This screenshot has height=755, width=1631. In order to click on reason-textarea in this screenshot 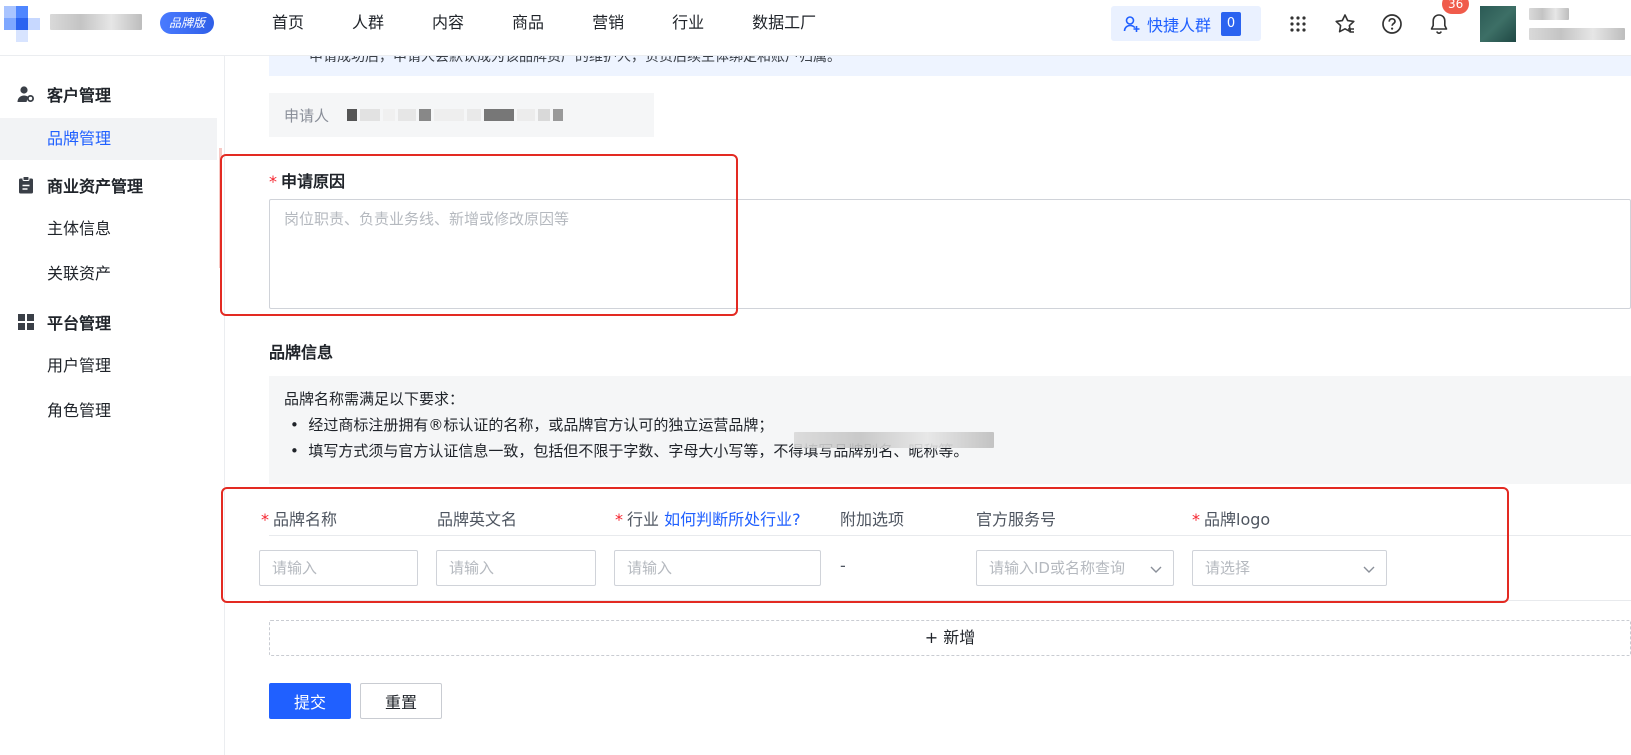, I will do `click(950, 254)`.